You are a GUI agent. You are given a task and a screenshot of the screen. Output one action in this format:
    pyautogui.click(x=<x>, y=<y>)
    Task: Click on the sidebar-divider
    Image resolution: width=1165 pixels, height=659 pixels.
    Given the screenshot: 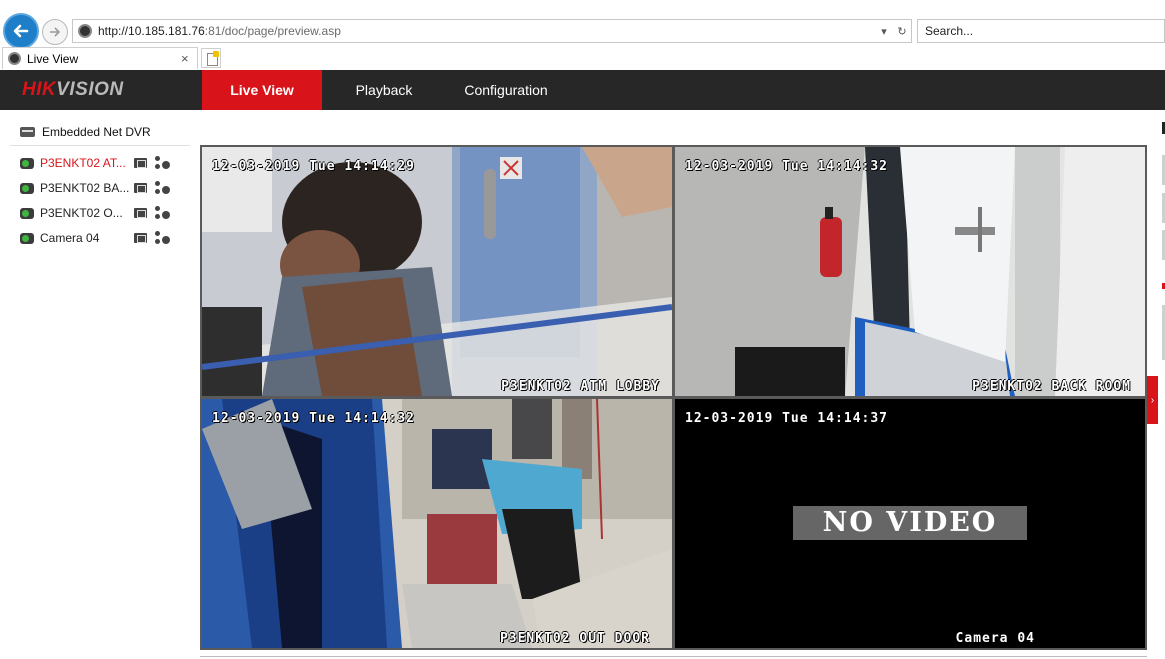 What is the action you would take?
    pyautogui.click(x=100, y=145)
    